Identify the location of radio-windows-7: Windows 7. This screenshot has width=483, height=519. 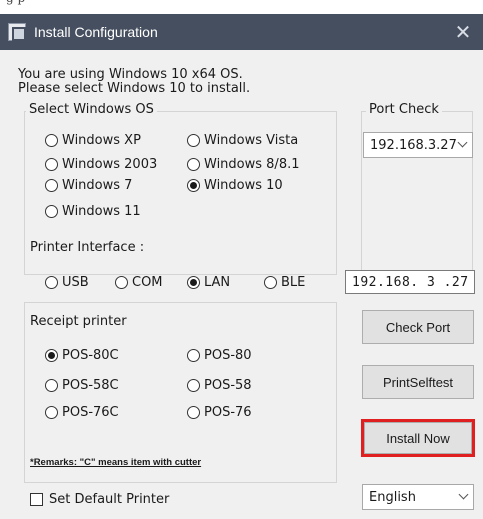
(88, 185).